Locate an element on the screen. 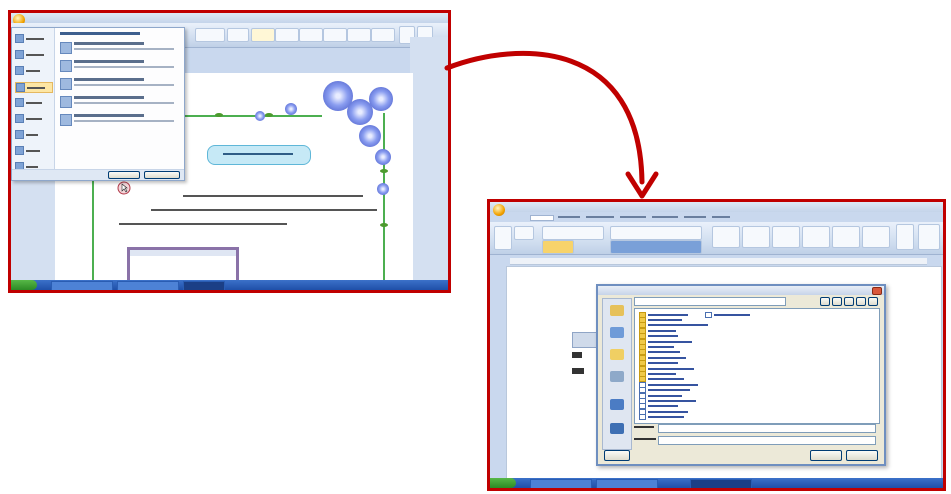 This screenshot has width=951, height=494. change-styles-button is located at coordinates (905, 237).